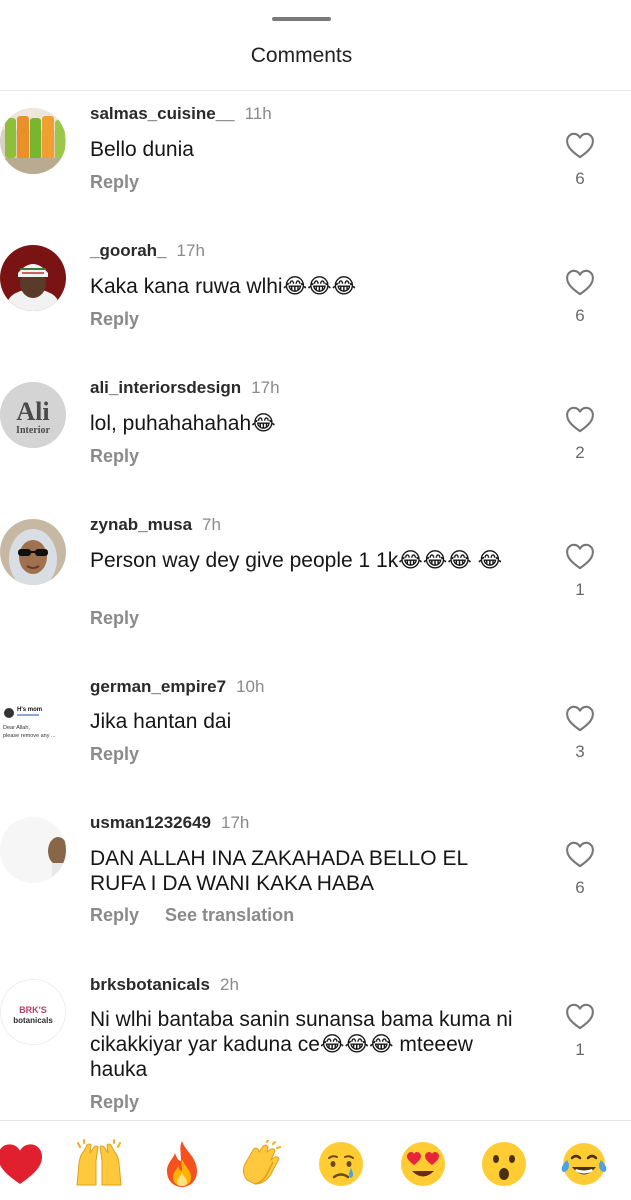  Describe the element at coordinates (142, 149) in the screenshot. I see `comment-text: Bello dunia` at that location.